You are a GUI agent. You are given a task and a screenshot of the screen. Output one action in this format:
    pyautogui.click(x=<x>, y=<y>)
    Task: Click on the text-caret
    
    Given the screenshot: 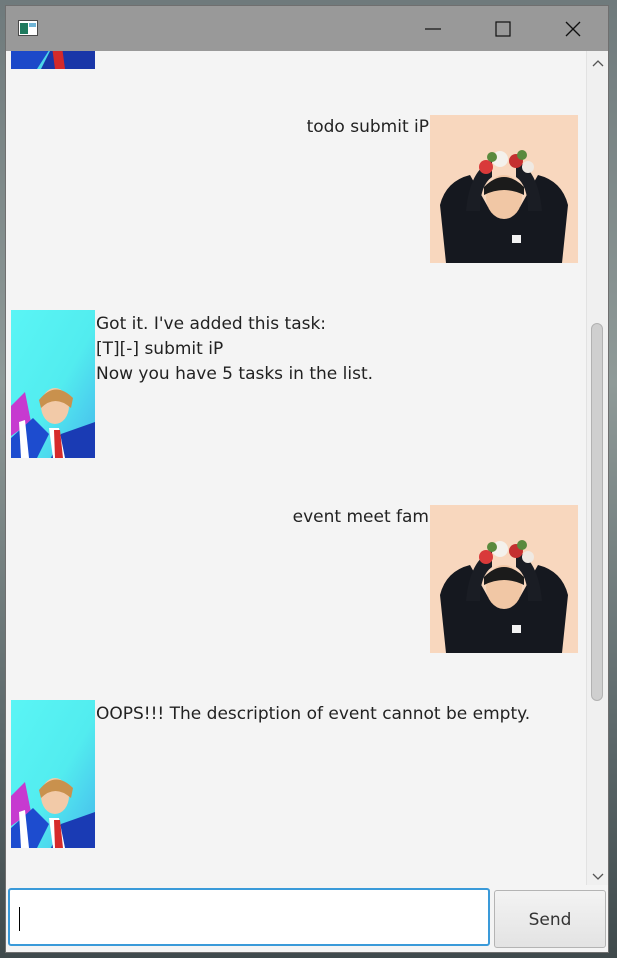 What is the action you would take?
    pyautogui.click(x=19, y=919)
    